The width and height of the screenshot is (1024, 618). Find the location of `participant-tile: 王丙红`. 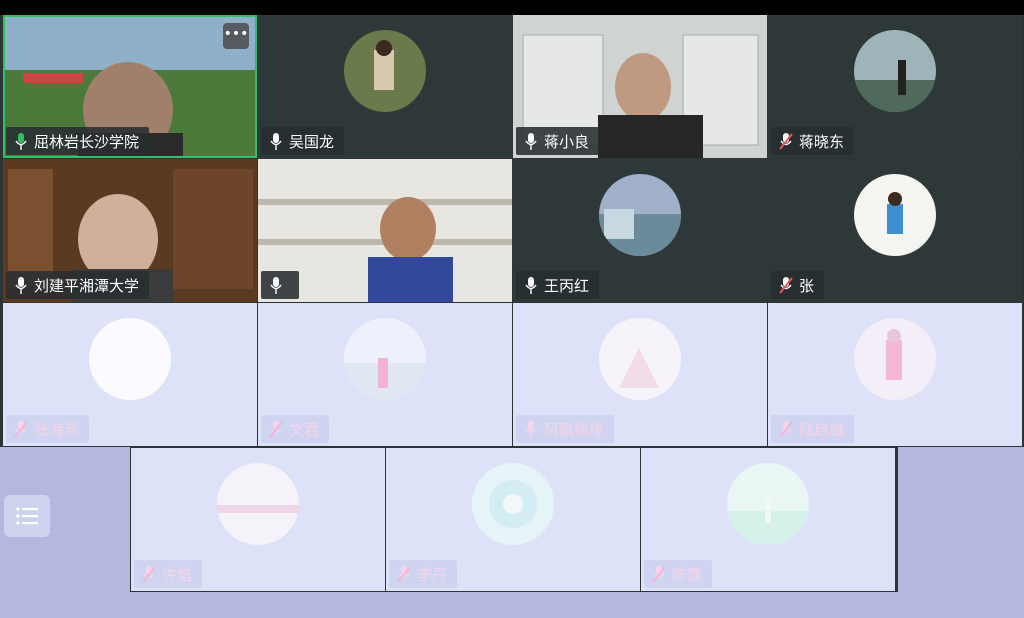

participant-tile: 王丙红 is located at coordinates (640, 230).